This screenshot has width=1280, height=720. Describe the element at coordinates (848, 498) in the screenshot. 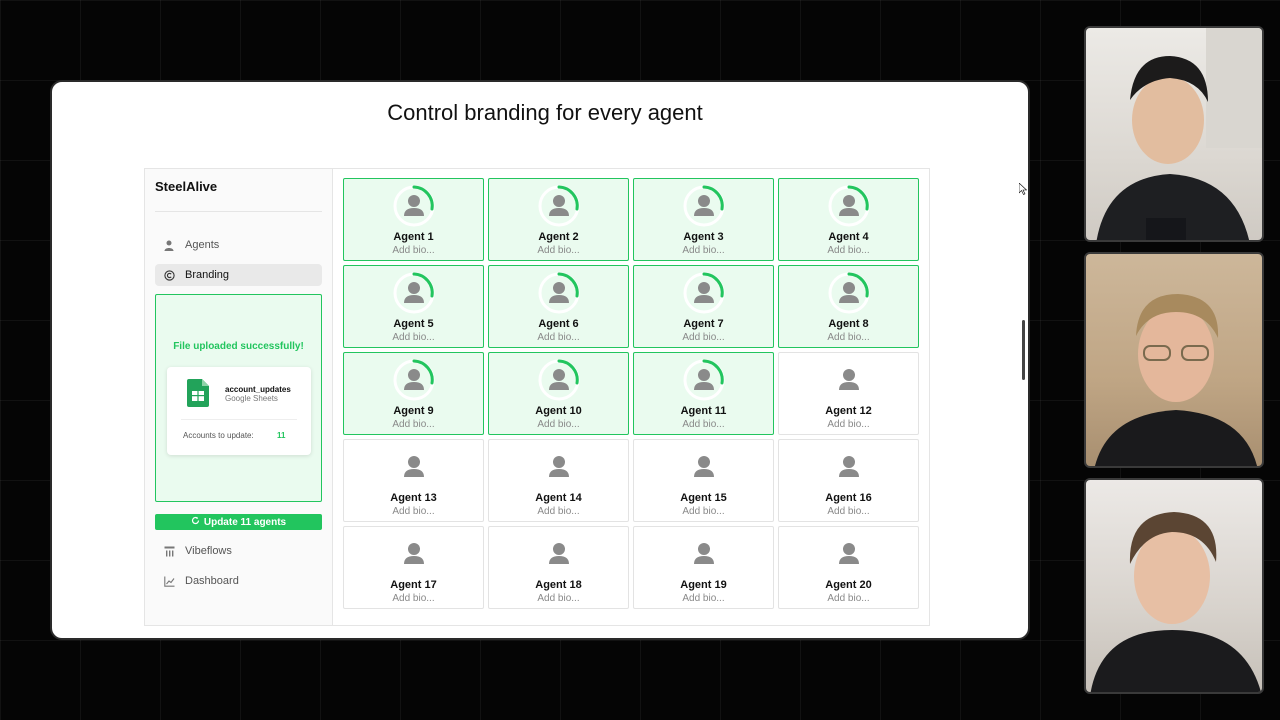

I see `agent-name: Agent 16` at that location.